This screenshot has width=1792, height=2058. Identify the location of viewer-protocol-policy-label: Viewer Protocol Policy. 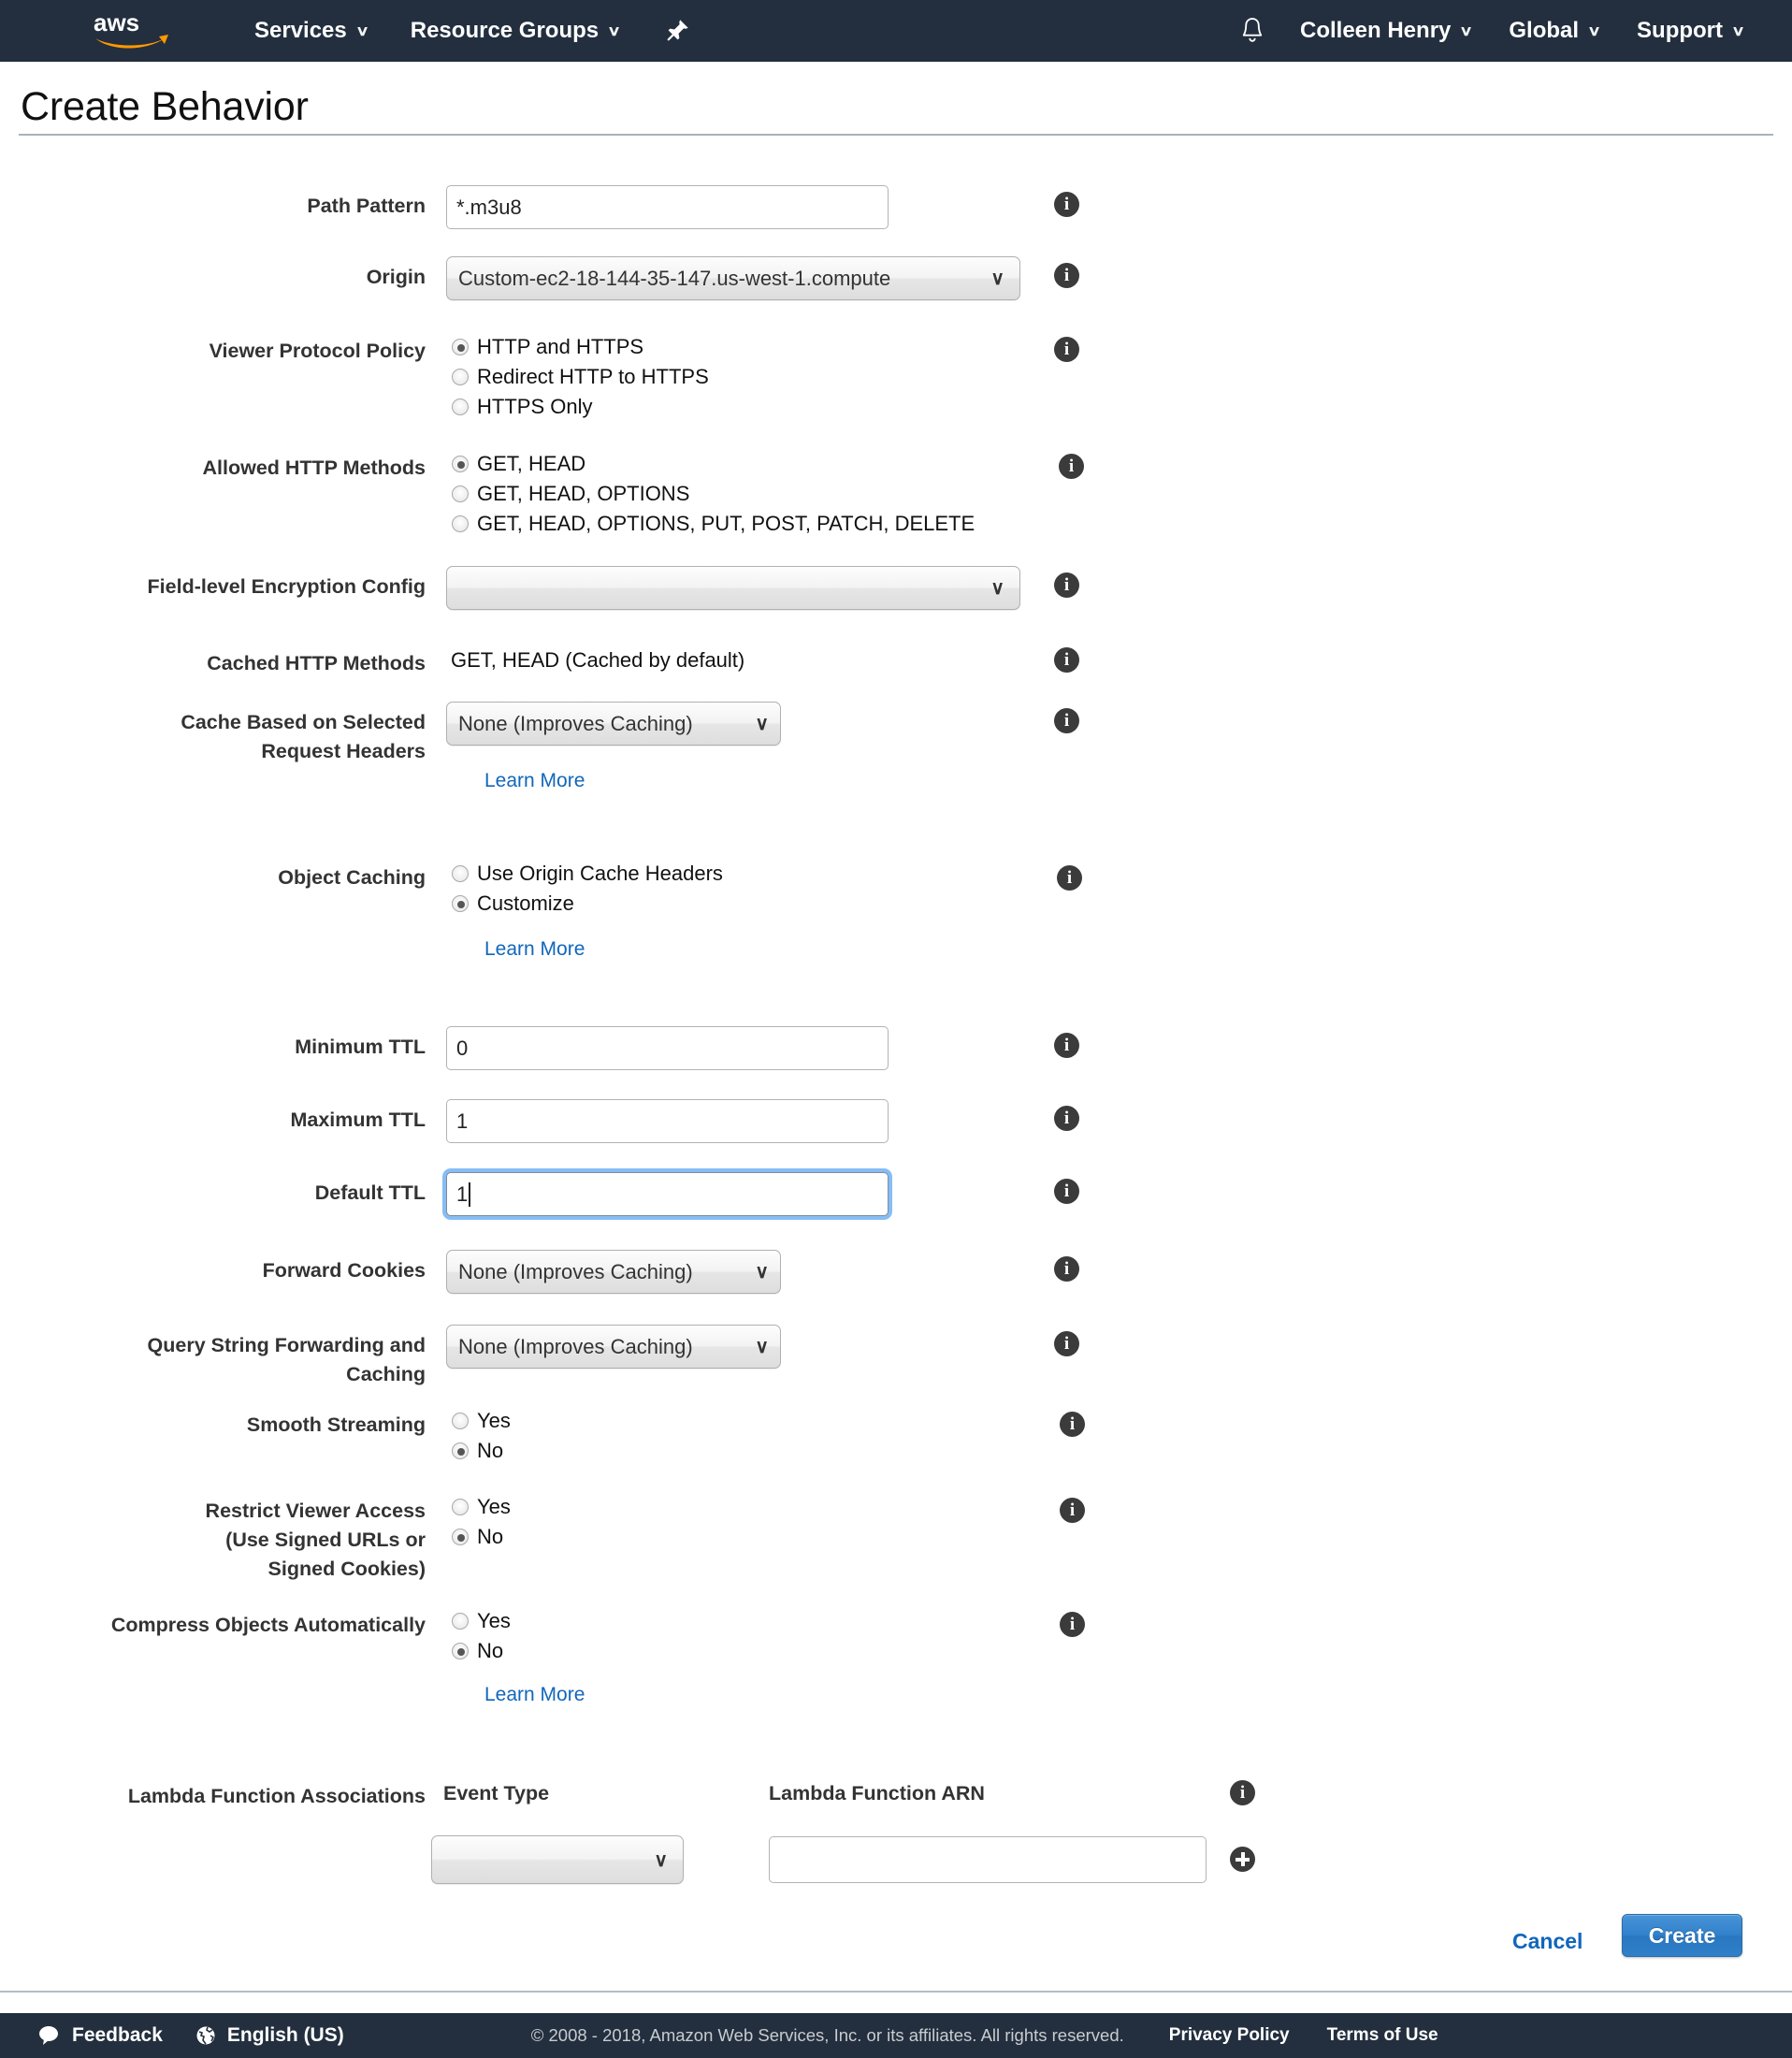
(317, 351).